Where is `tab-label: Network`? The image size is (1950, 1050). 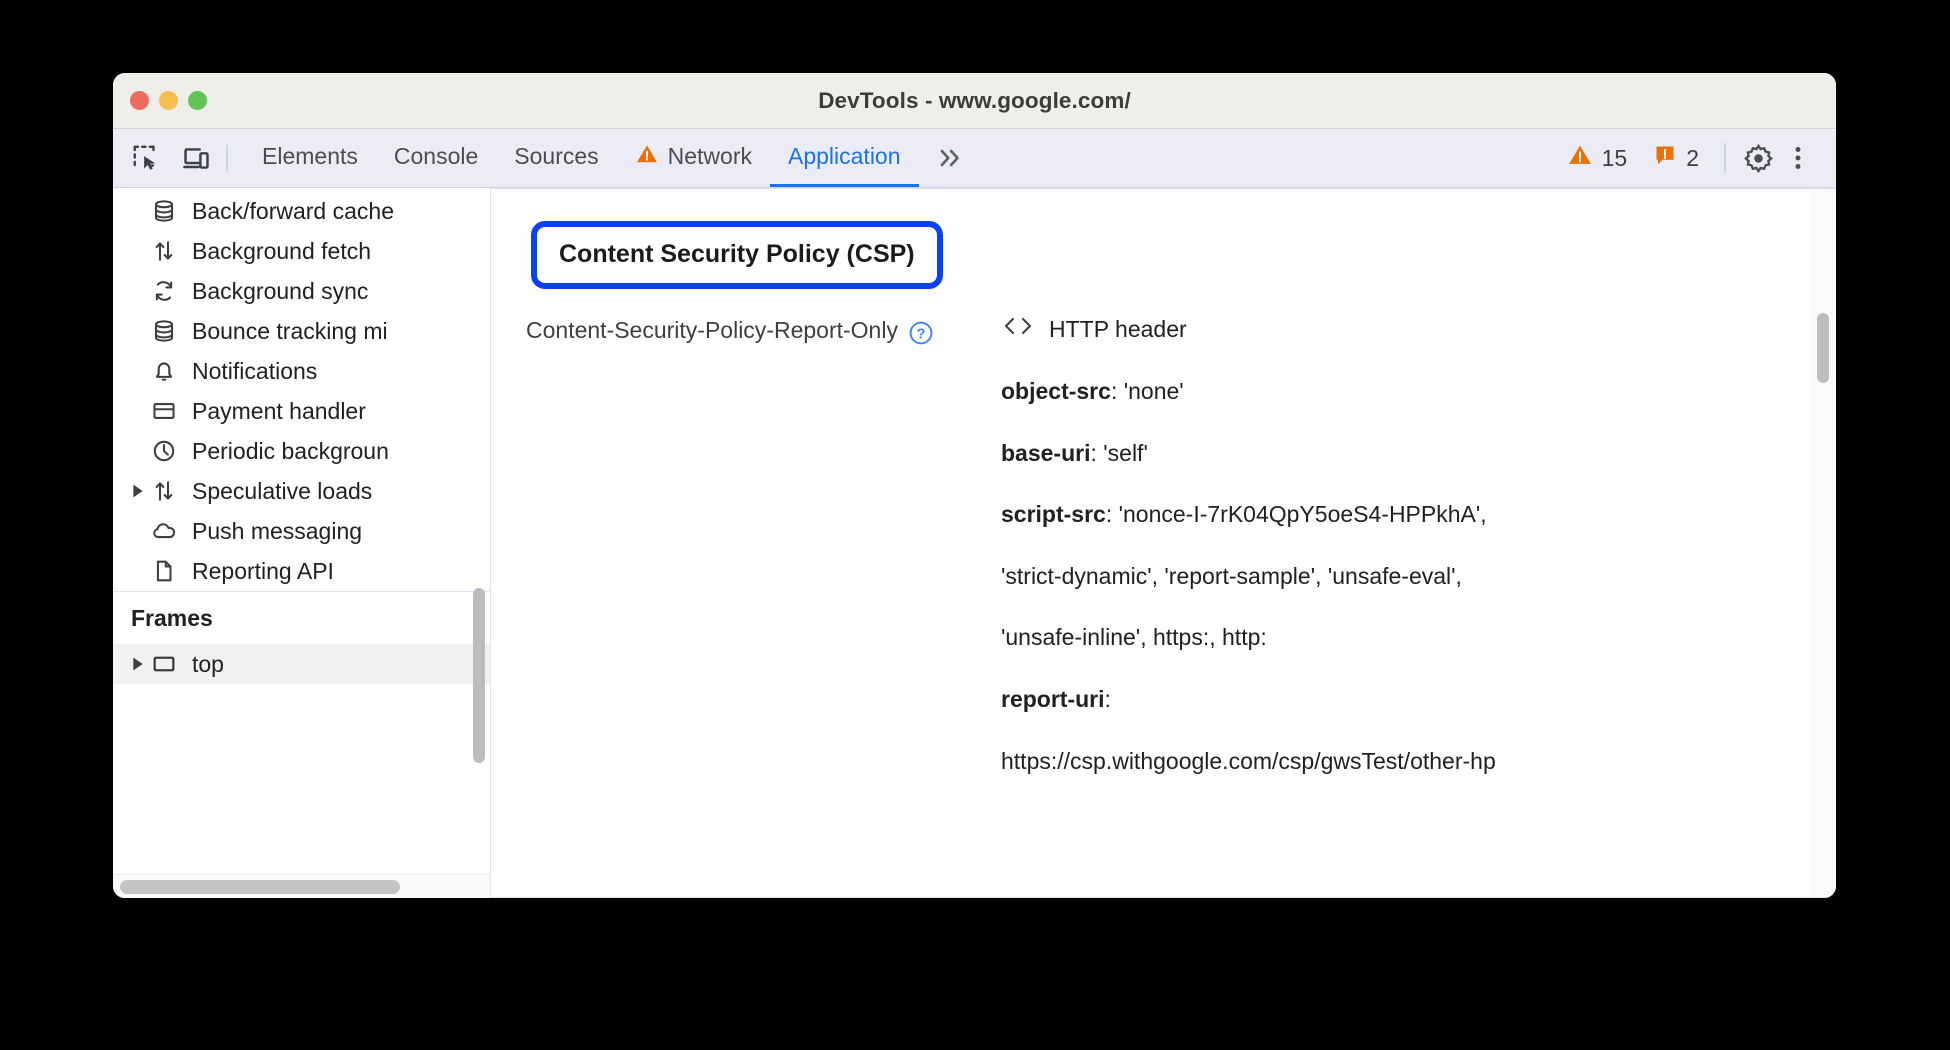
tab-label: Network is located at coordinates (709, 156).